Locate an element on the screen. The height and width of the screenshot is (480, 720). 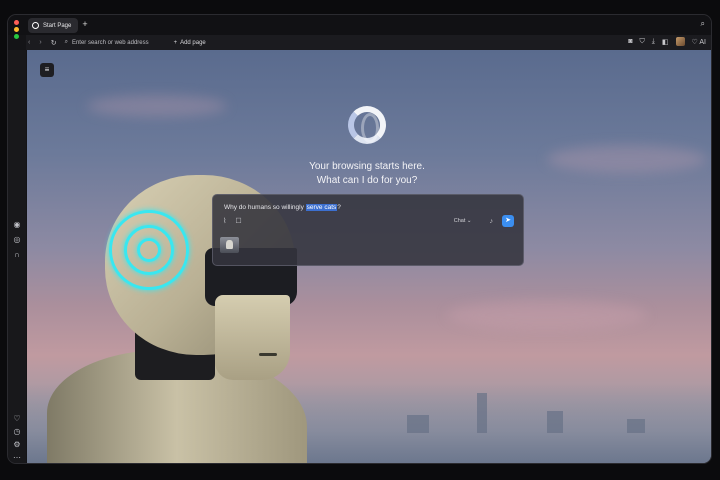
tab-title: Start Page is located at coordinates (57, 25).